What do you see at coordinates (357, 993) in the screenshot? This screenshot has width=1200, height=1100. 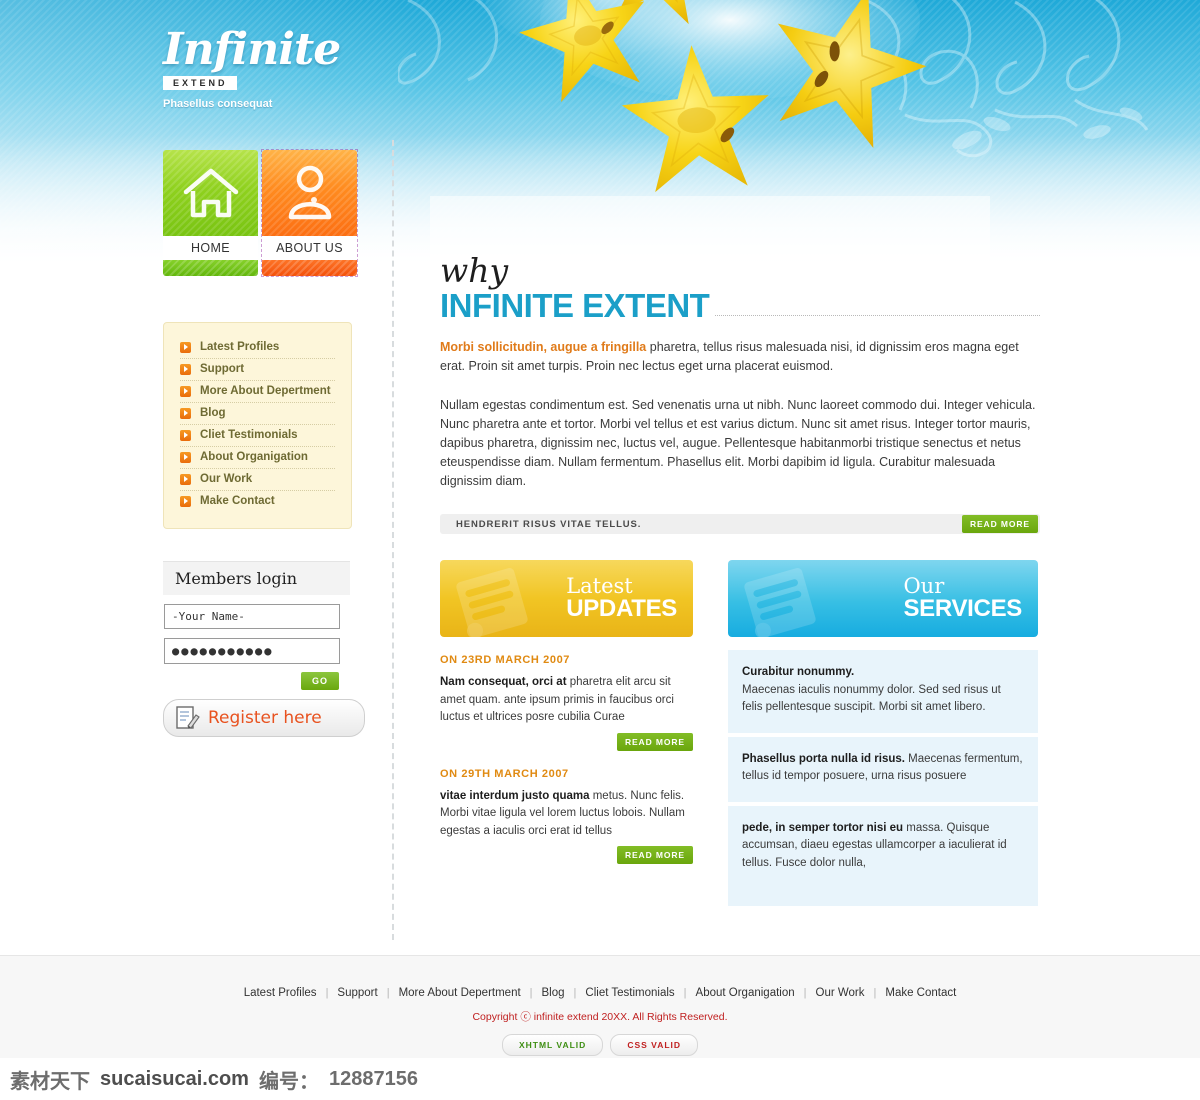 I see `footer-link-support: Support` at bounding box center [357, 993].